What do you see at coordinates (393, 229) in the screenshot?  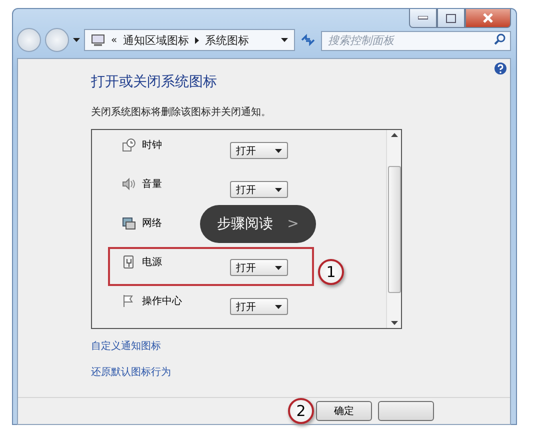 I see `scrollbar` at bounding box center [393, 229].